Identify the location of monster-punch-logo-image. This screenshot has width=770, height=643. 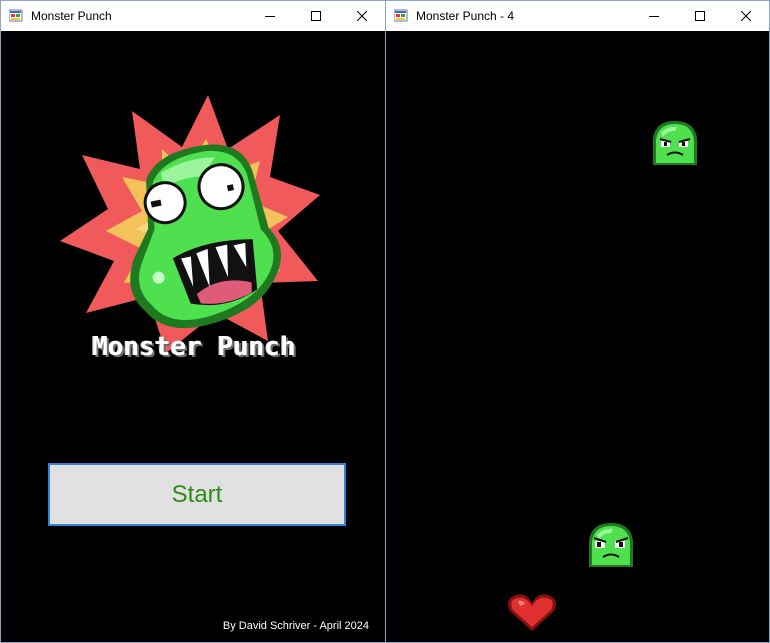
(190, 224).